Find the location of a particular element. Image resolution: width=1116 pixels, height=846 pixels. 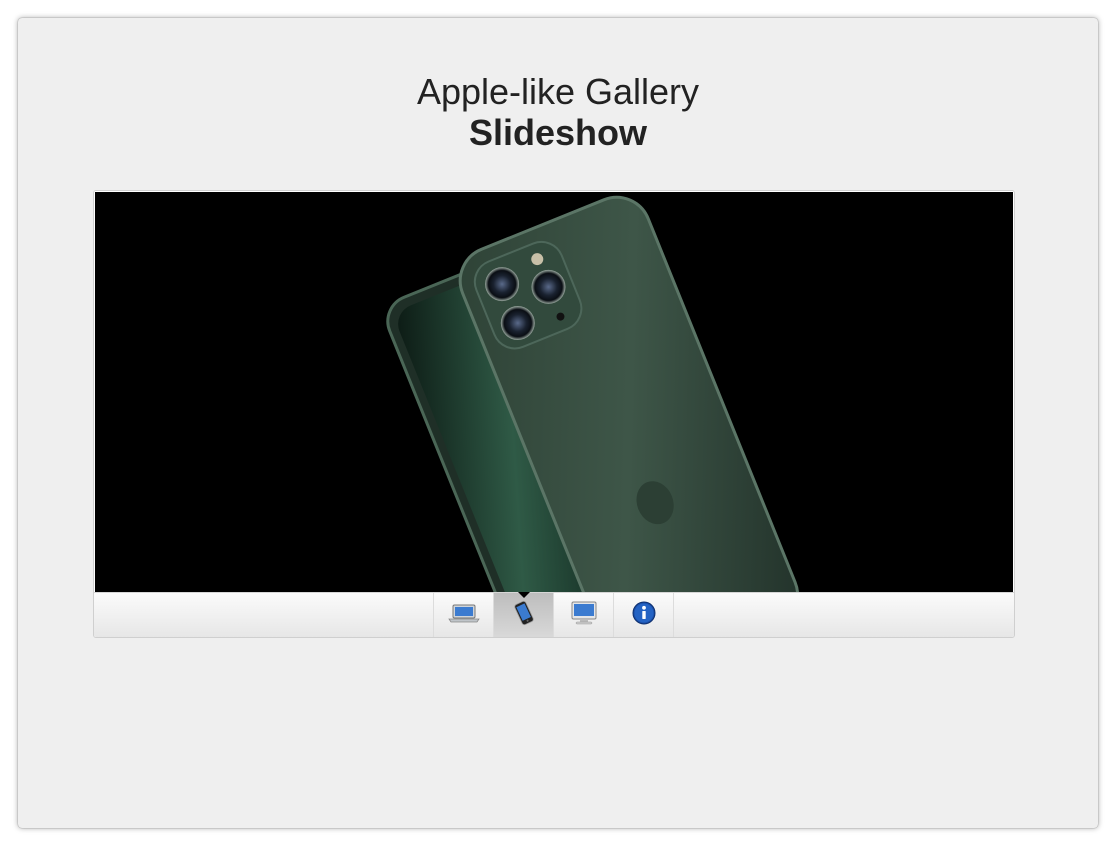

active-indicator-arrow is located at coordinates (524, 595).